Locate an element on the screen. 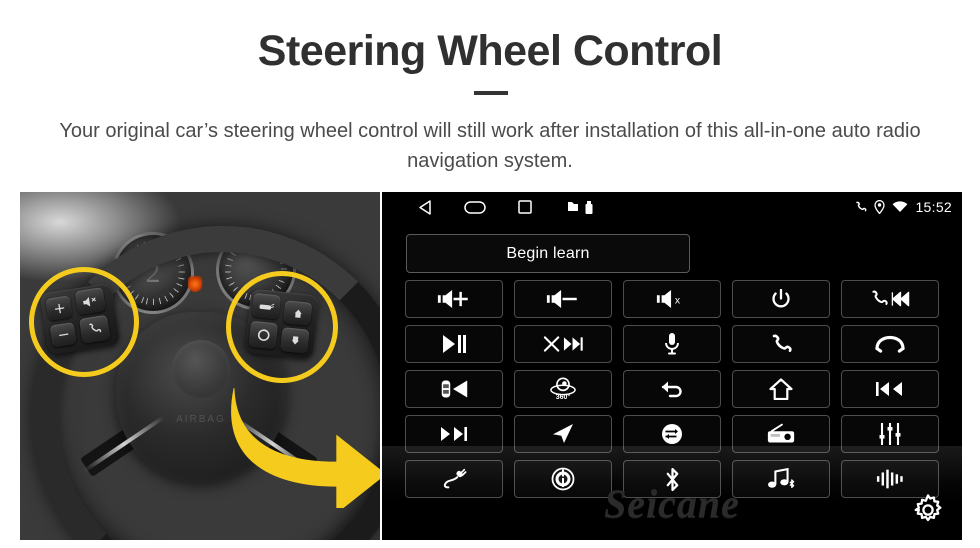 This screenshot has height=548, width=980. phone-icon is located at coordinates (860, 207).